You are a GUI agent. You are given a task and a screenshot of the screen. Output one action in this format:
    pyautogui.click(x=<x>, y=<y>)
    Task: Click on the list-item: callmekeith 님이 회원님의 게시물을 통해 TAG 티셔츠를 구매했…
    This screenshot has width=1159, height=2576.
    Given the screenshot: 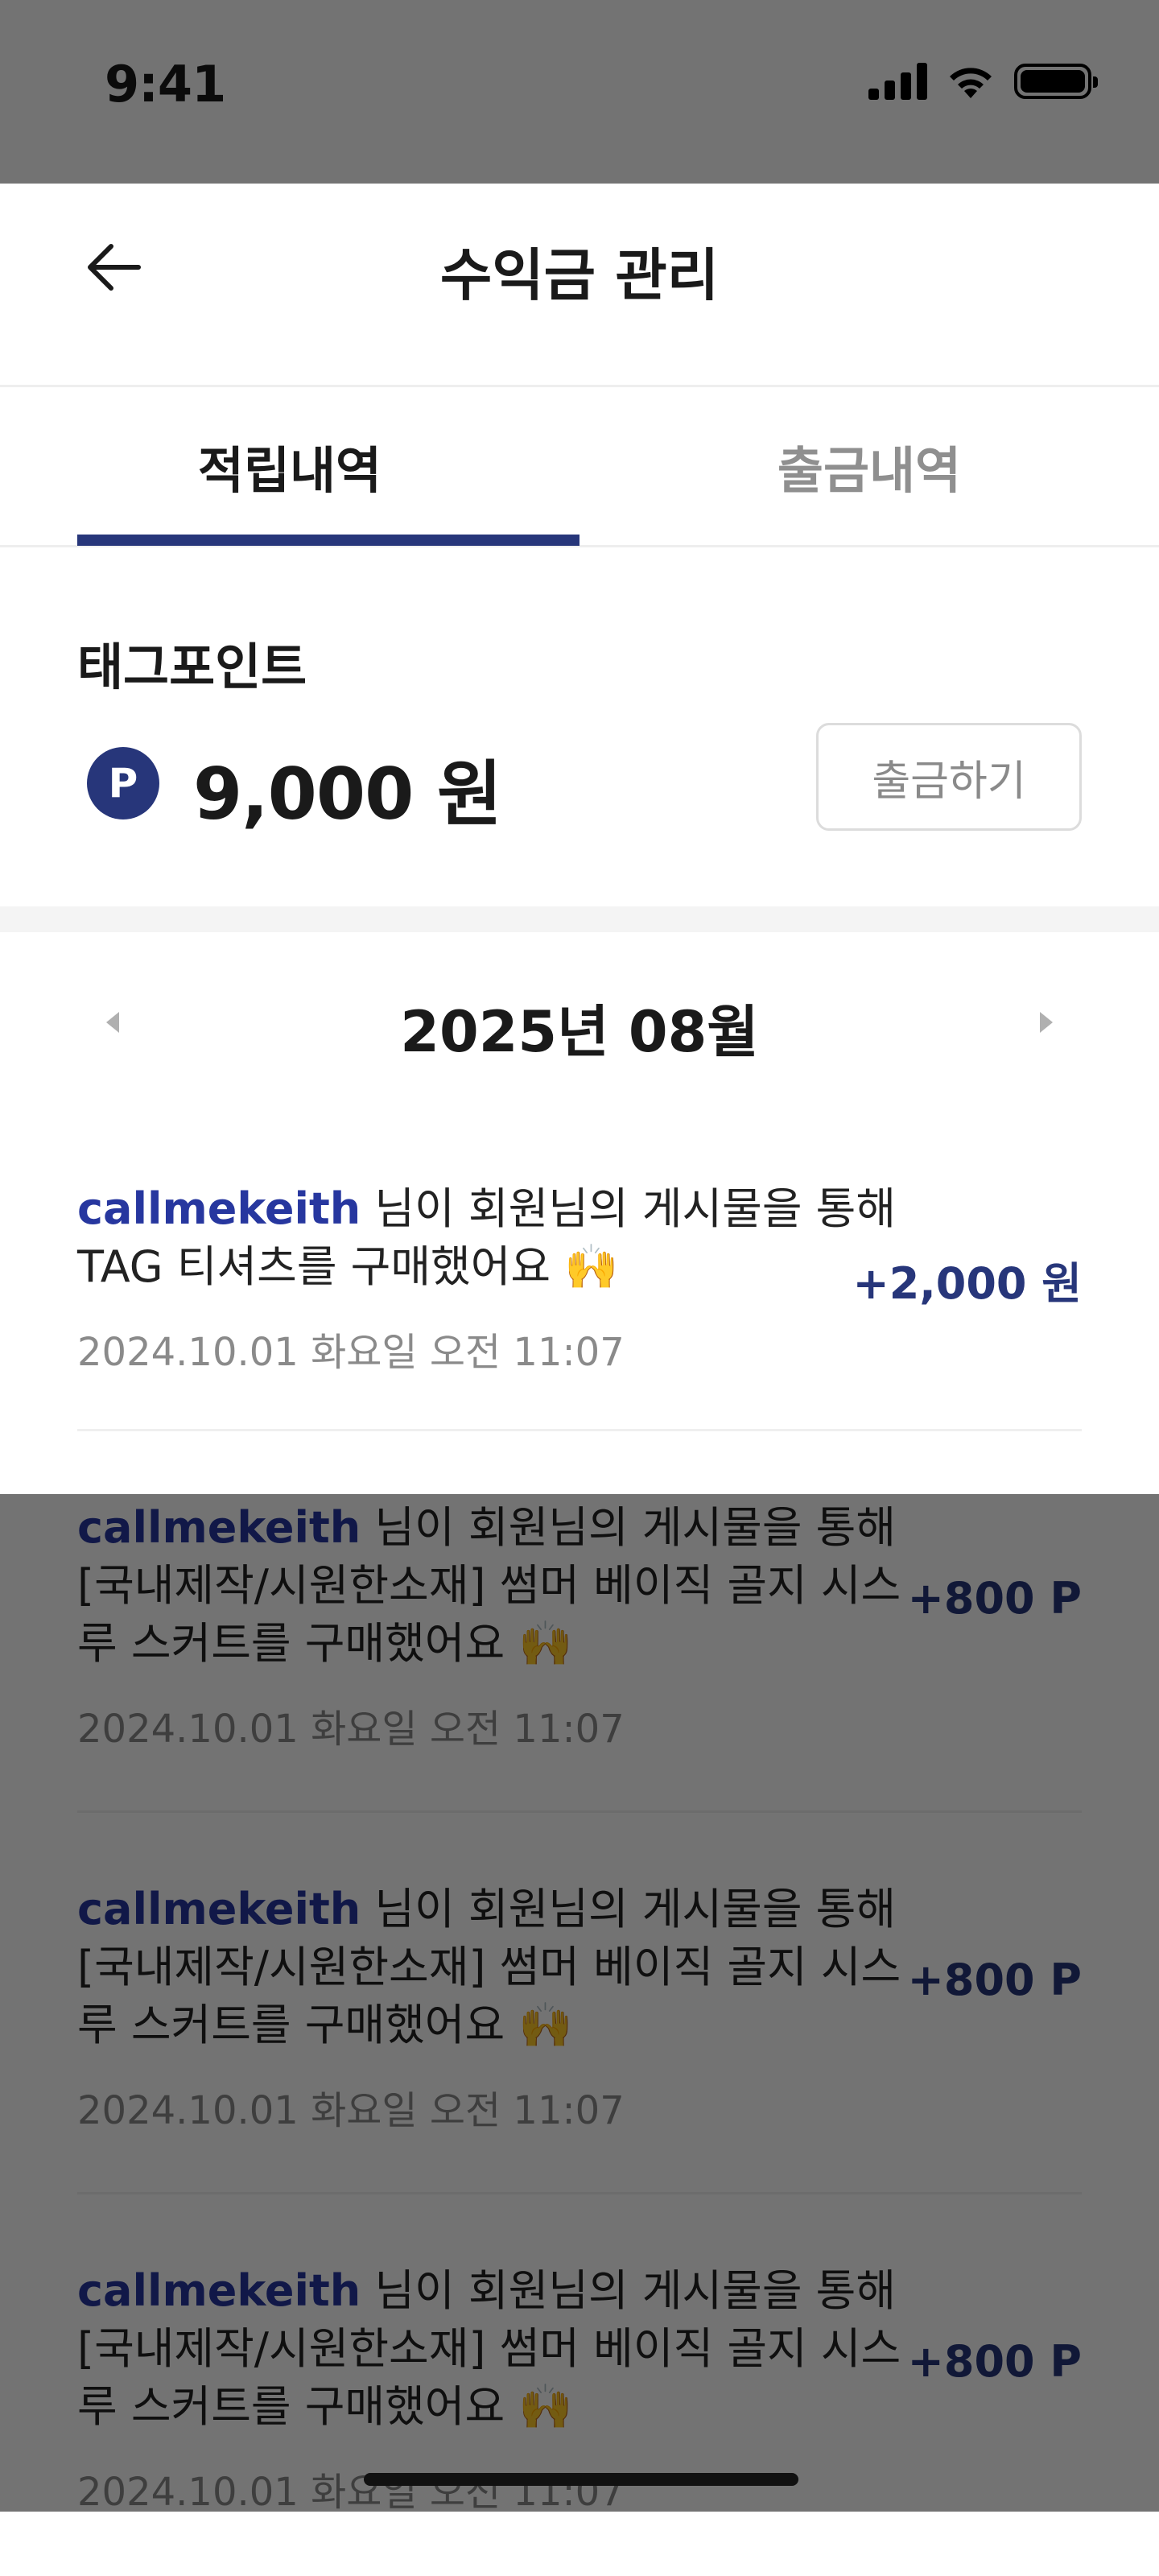 What is the action you would take?
    pyautogui.click(x=579, y=1270)
    